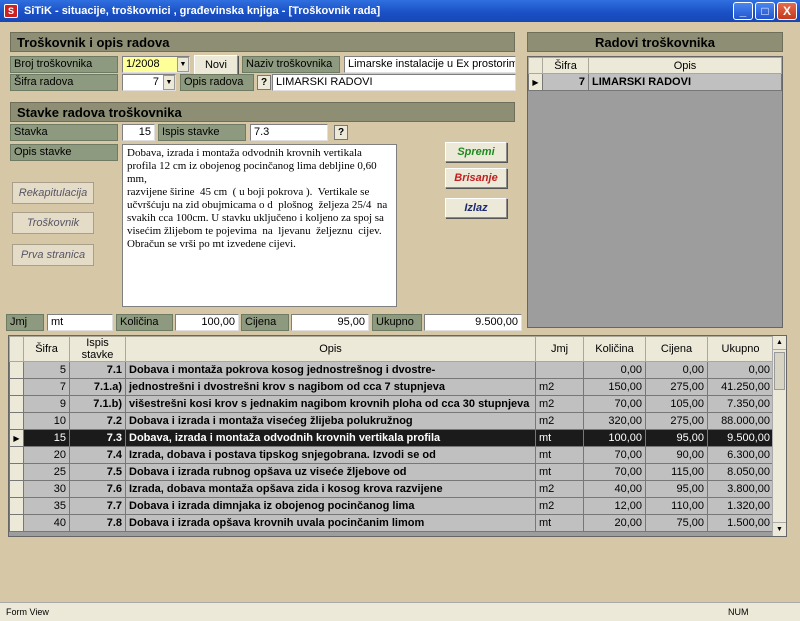  I want to click on cell-ukupno: 9.500,00, so click(740, 438).